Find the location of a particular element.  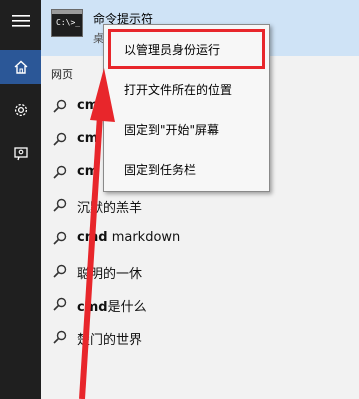

result-label: cmd markdown is located at coordinates (129, 237).